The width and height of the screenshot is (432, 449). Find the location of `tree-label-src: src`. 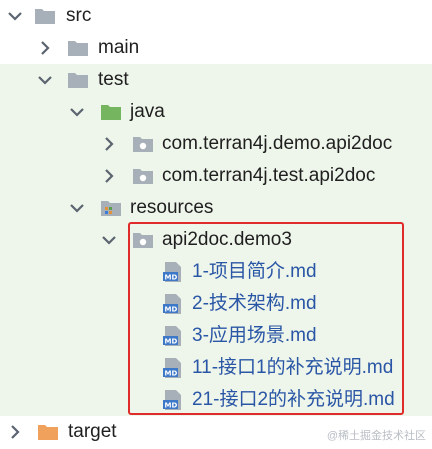

tree-label-src: src is located at coordinates (79, 15).